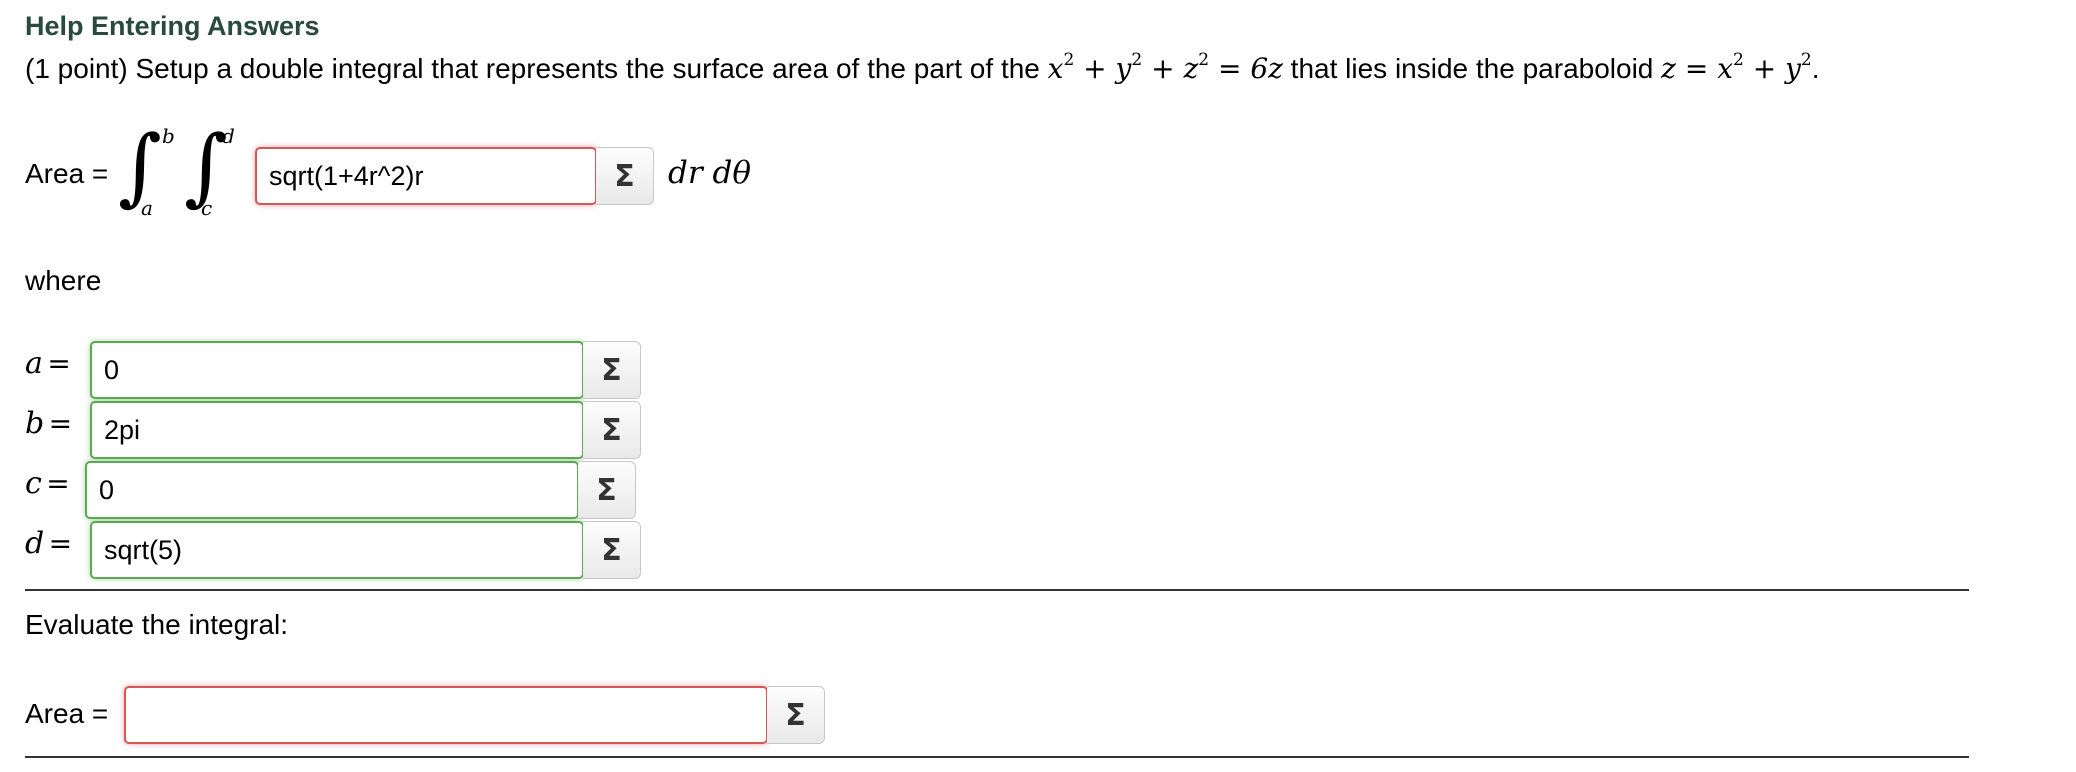 The height and width of the screenshot is (772, 2076). What do you see at coordinates (49, 543) in the screenshot?
I see `bound-d-label: d =` at bounding box center [49, 543].